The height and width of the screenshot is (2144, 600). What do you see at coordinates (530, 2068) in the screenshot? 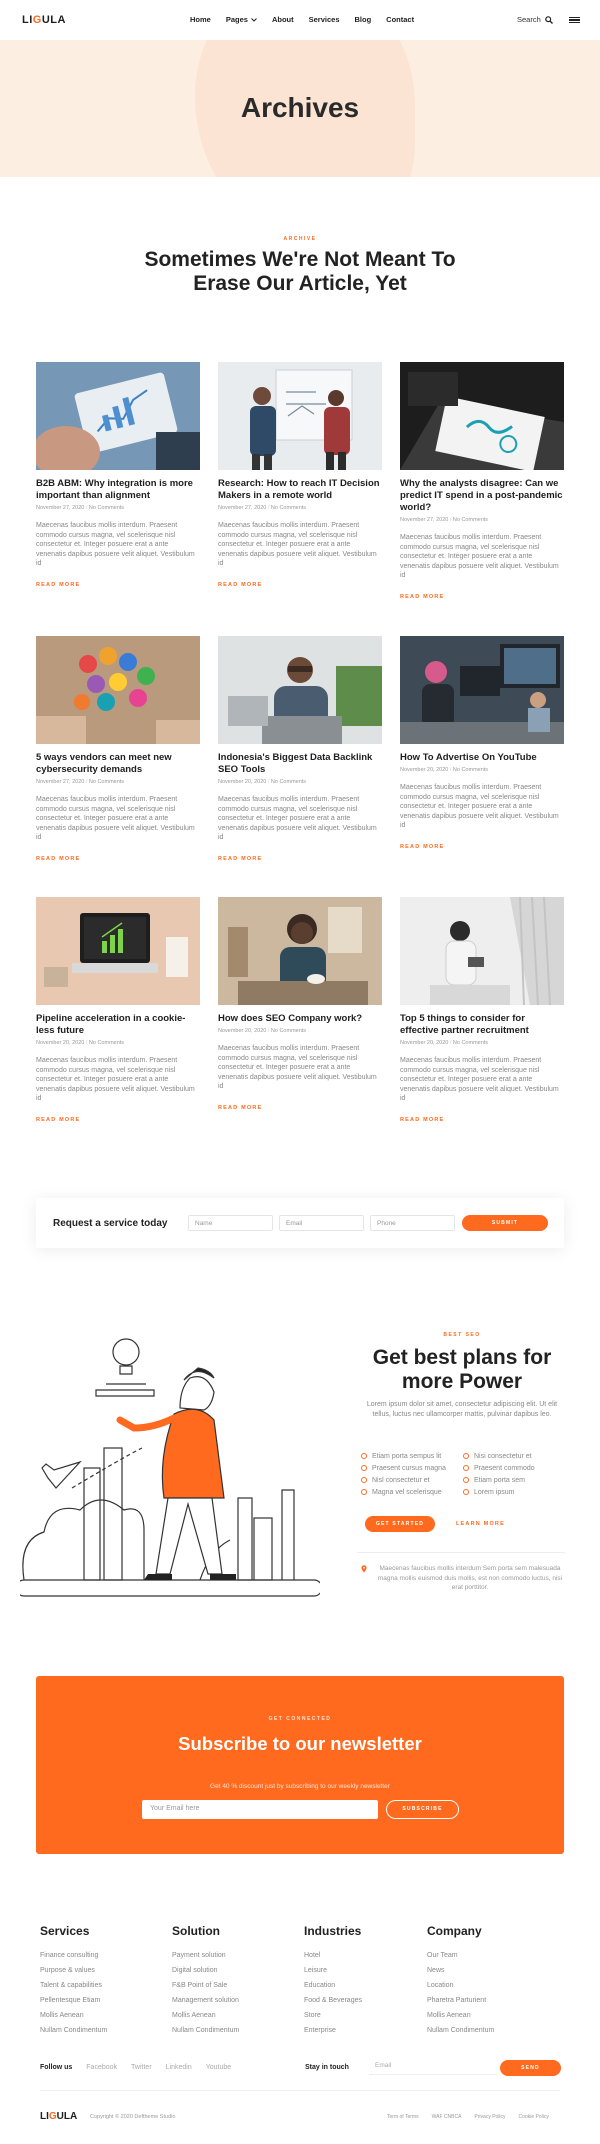
I see `send-button: SEND` at bounding box center [530, 2068].